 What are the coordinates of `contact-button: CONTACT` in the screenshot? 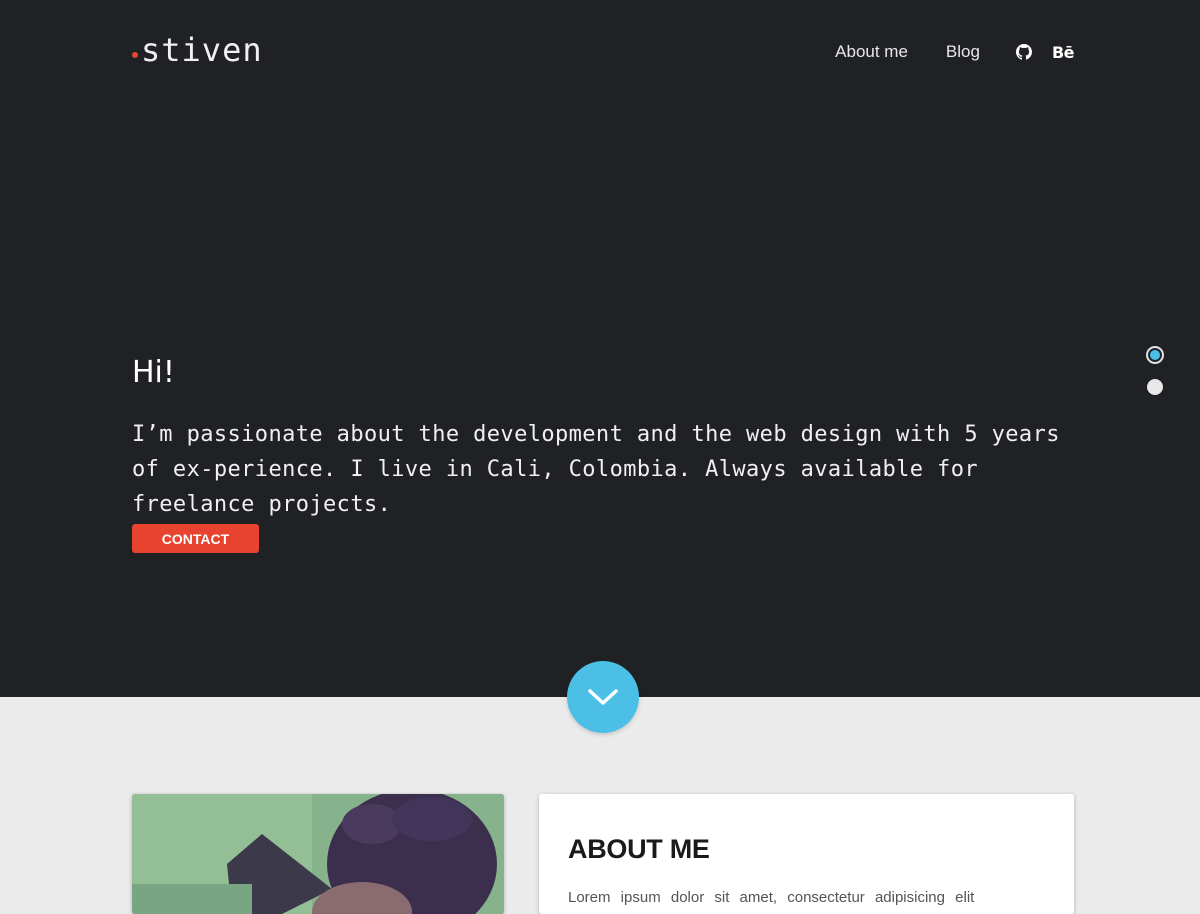 It's located at (195, 538).